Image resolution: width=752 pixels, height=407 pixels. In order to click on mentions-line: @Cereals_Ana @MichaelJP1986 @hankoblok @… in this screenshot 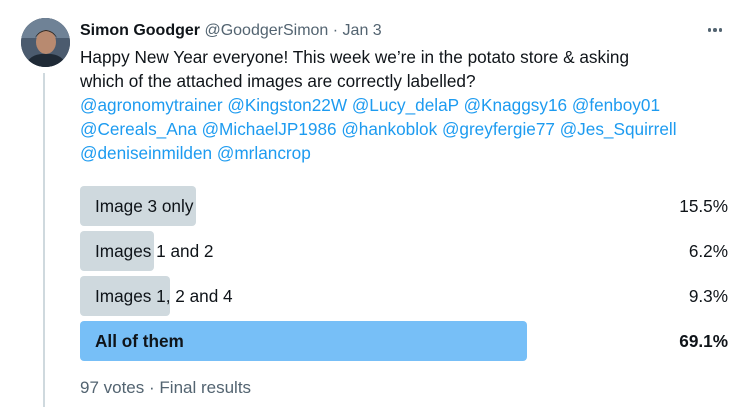, I will do `click(405, 129)`.